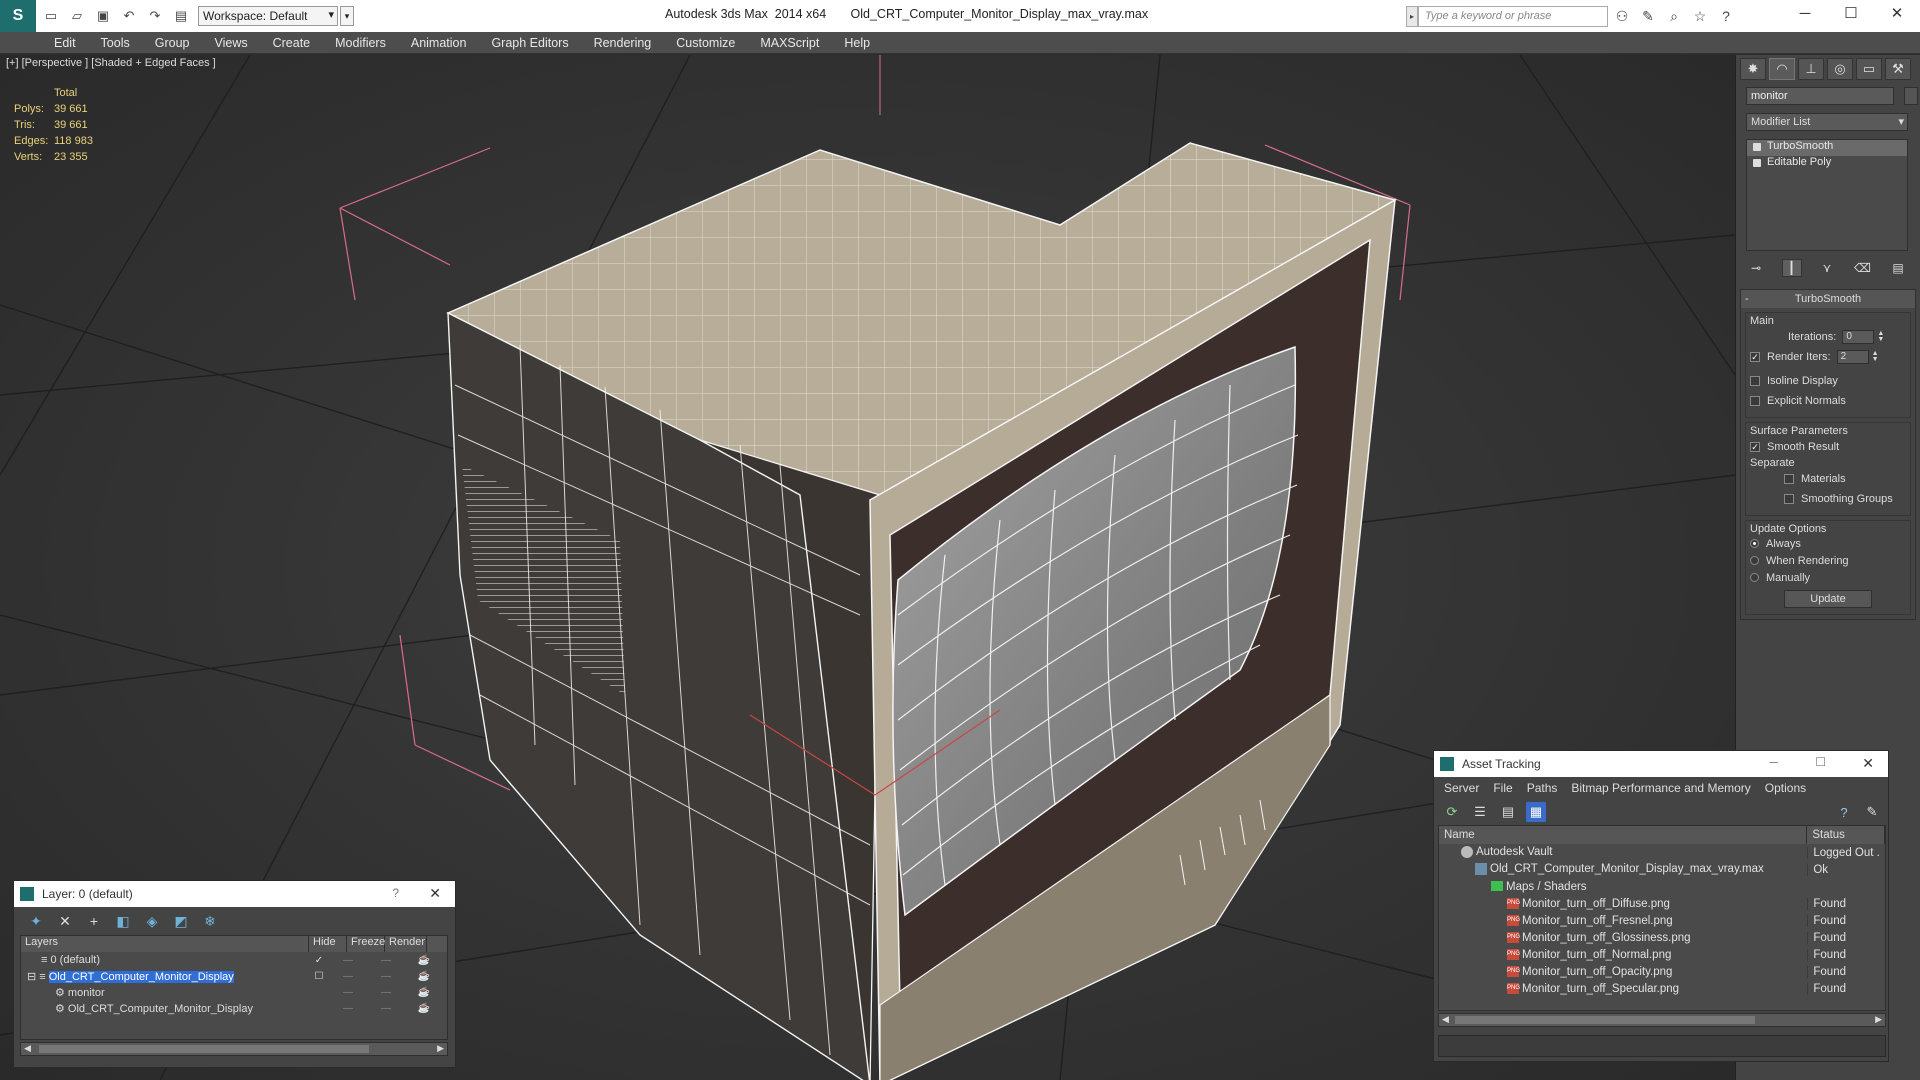 The width and height of the screenshot is (1920, 1080). What do you see at coordinates (51, 16) in the screenshot?
I see `new-file-icon: ▭` at bounding box center [51, 16].